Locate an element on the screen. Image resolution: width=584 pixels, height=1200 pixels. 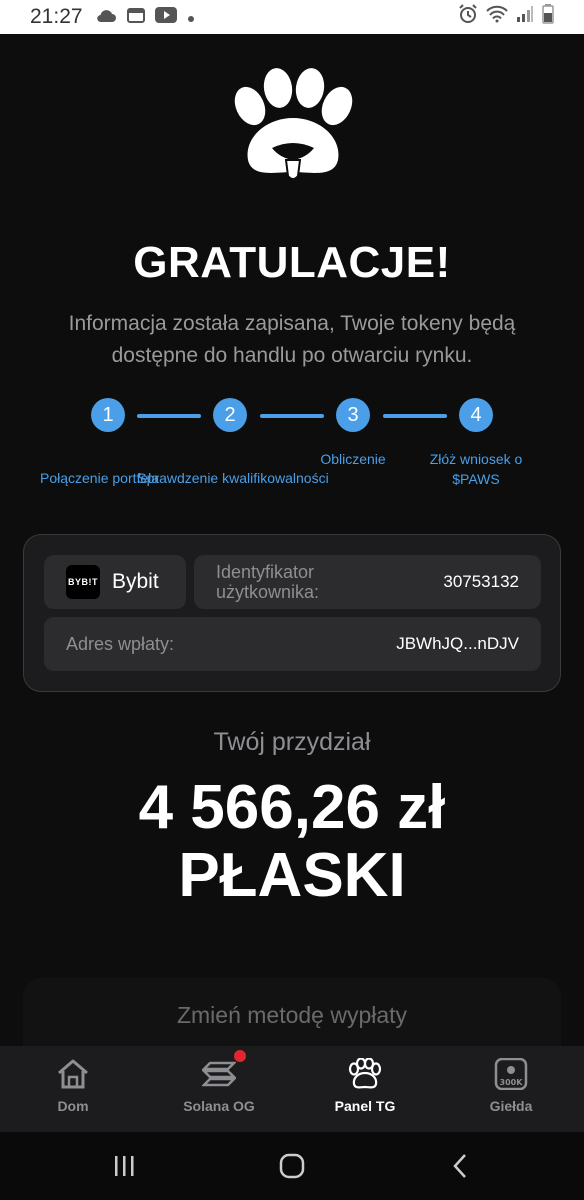
nav-item-exchange: 300K Giełda is located at coordinates (511, 1089).